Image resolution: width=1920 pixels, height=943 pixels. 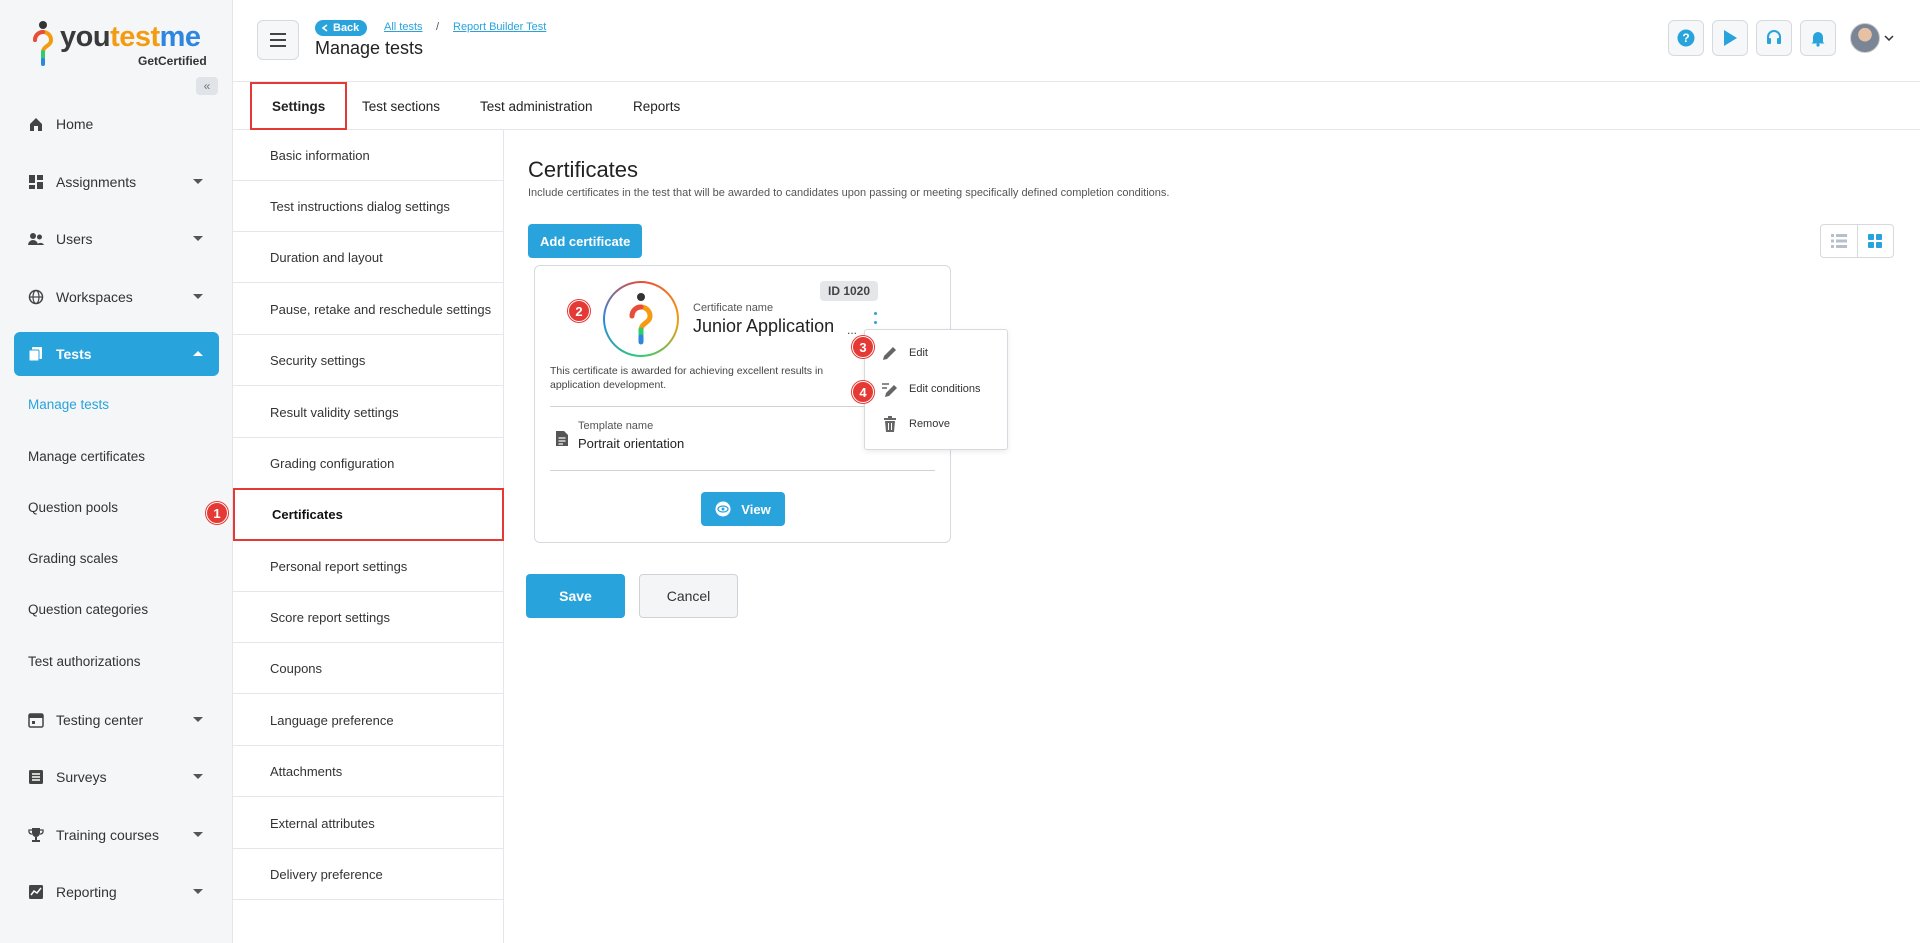 I want to click on tab-settings: Settings, so click(x=299, y=106).